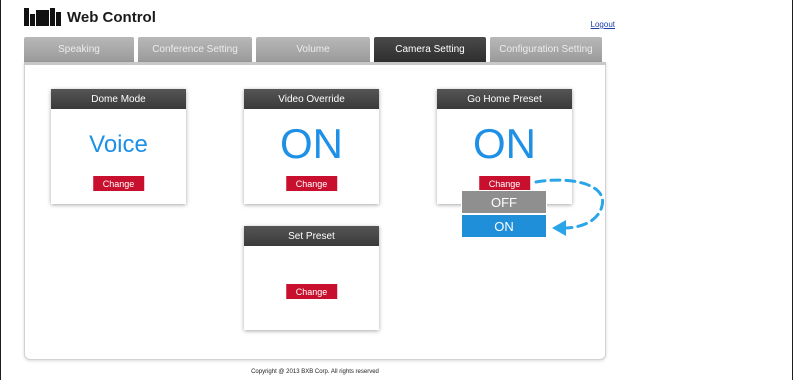 The height and width of the screenshot is (380, 803). I want to click on app-title: Web Control, so click(111, 17).